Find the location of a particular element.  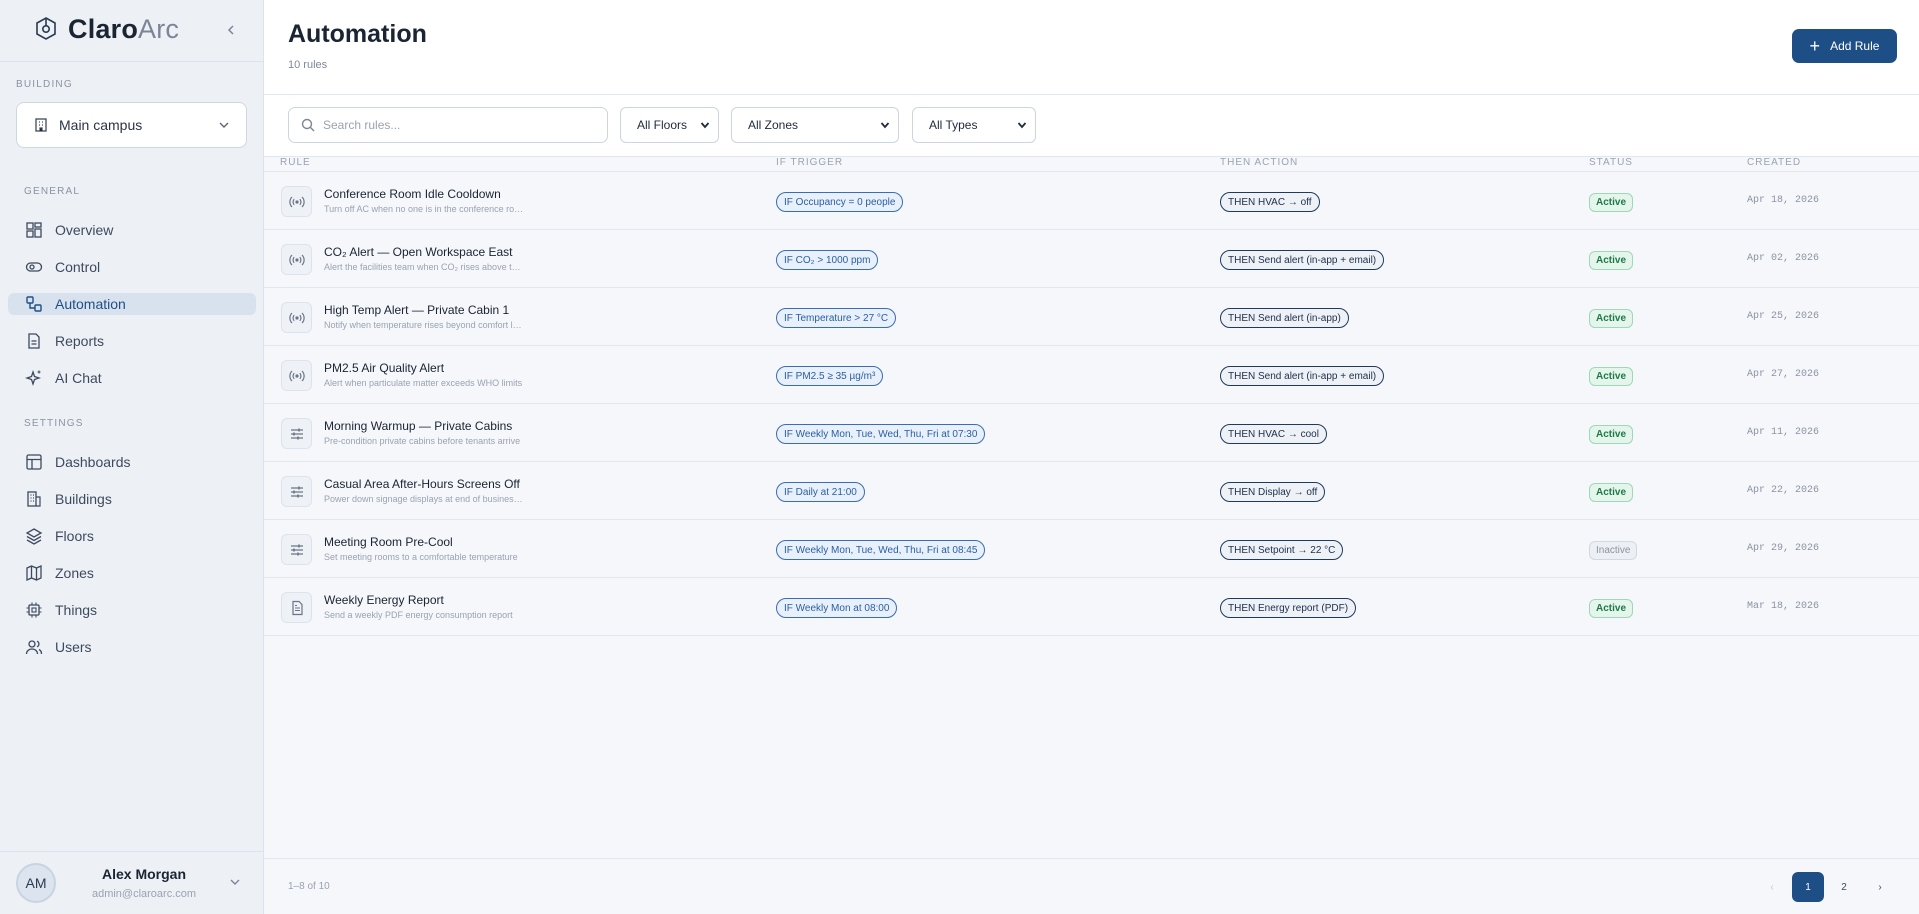

general-section-label: GENERAL is located at coordinates (52, 191).